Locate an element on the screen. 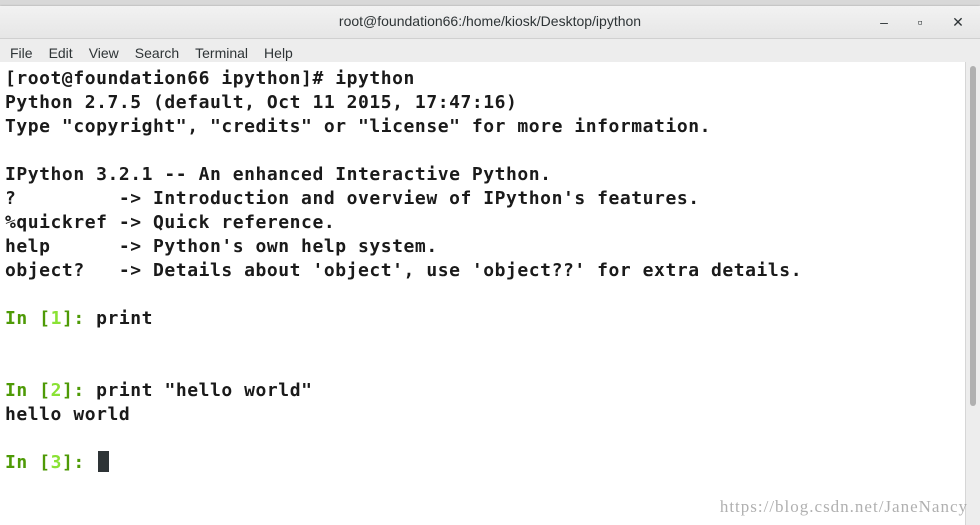 The width and height of the screenshot is (980, 525). prompt-number: 3 is located at coordinates (56, 462).